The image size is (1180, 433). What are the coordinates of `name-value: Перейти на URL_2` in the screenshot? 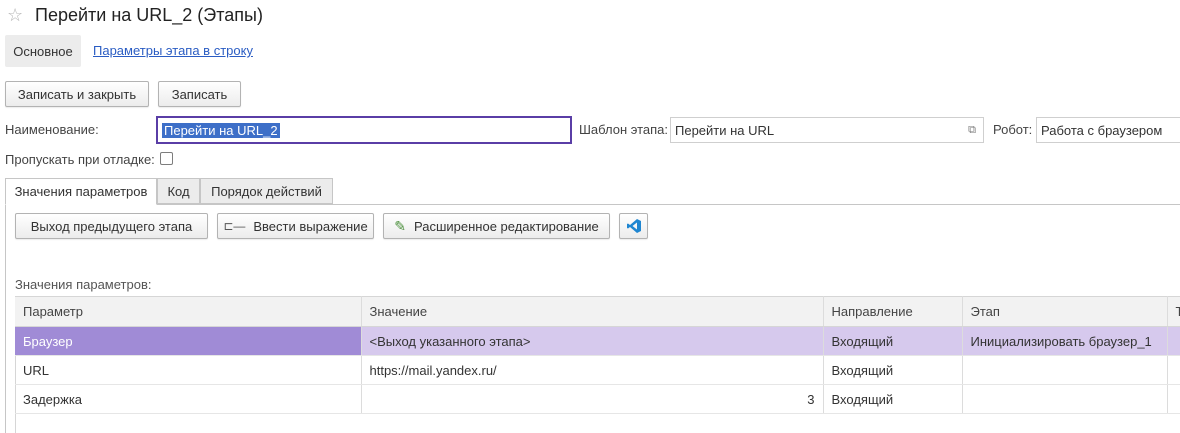 It's located at (221, 130).